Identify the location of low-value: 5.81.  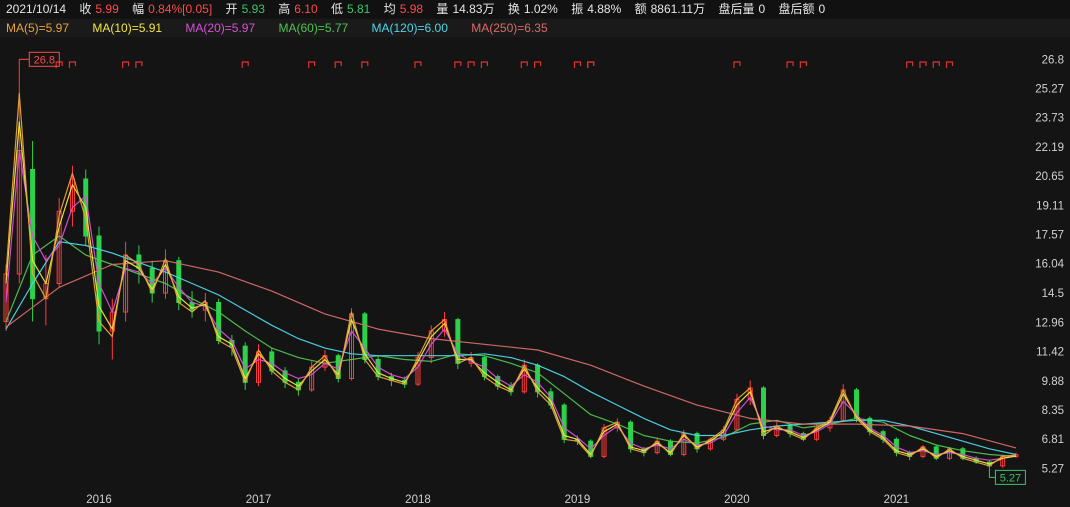
(359, 9).